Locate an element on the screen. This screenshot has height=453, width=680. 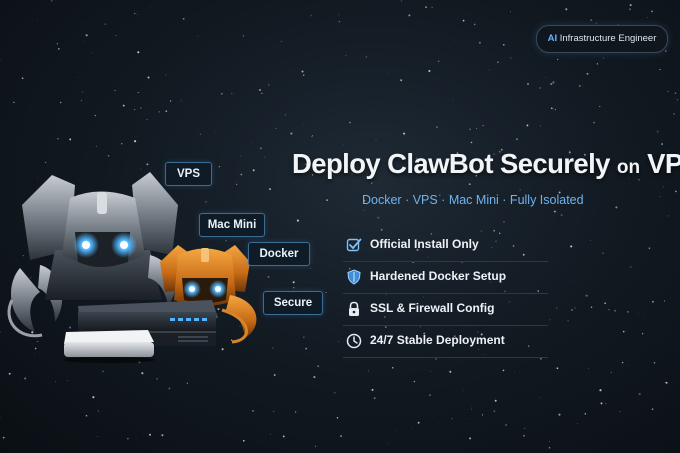
title-end: VPS is located at coordinates (663, 163).